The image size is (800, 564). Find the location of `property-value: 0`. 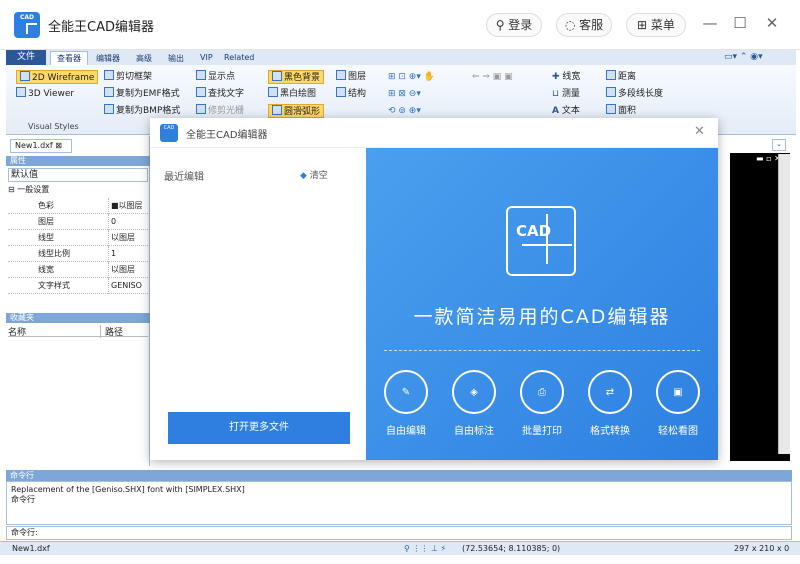

property-value: 0 is located at coordinates (129, 222).